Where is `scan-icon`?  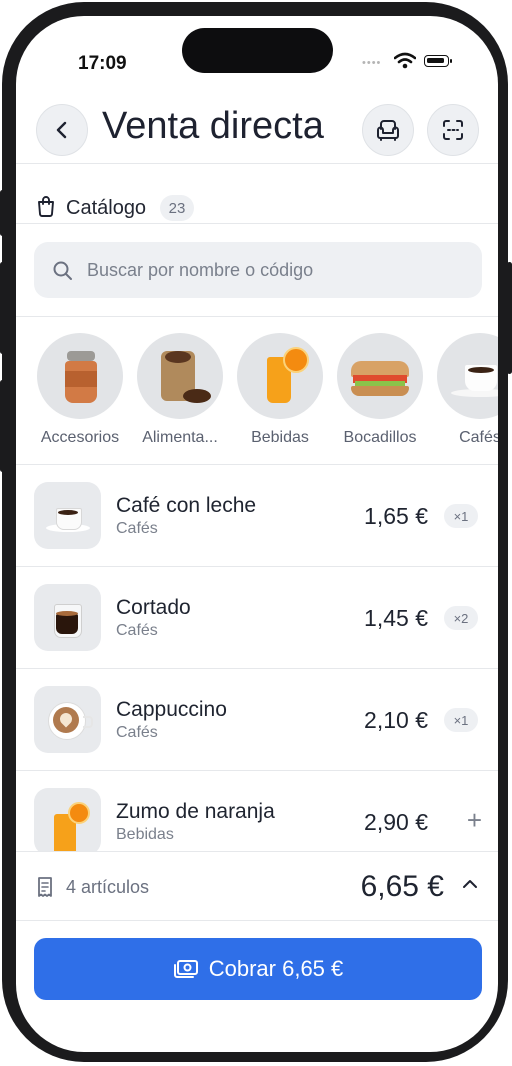
scan-icon is located at coordinates (453, 130).